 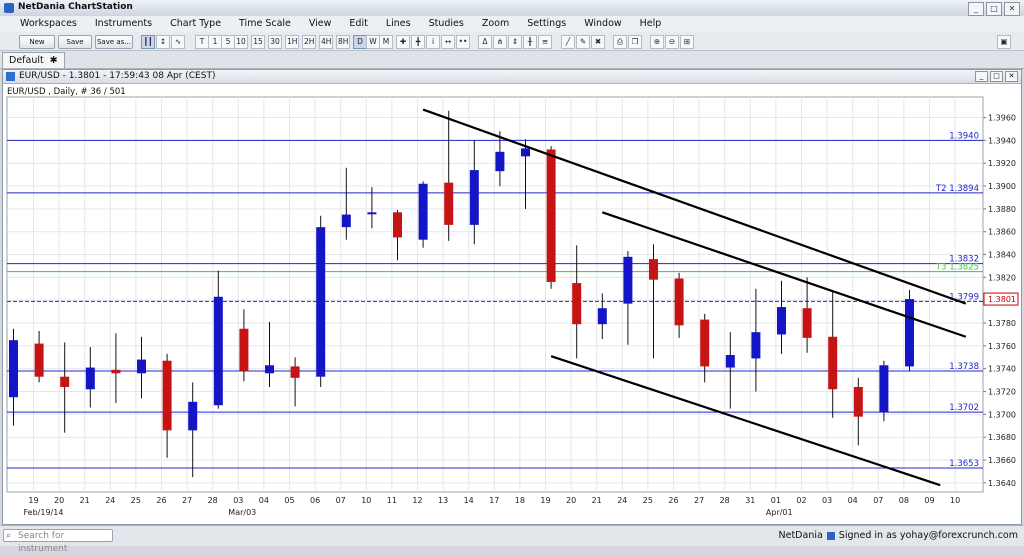 What do you see at coordinates (398, 24) in the screenshot?
I see `menu-lines: Lines` at bounding box center [398, 24].